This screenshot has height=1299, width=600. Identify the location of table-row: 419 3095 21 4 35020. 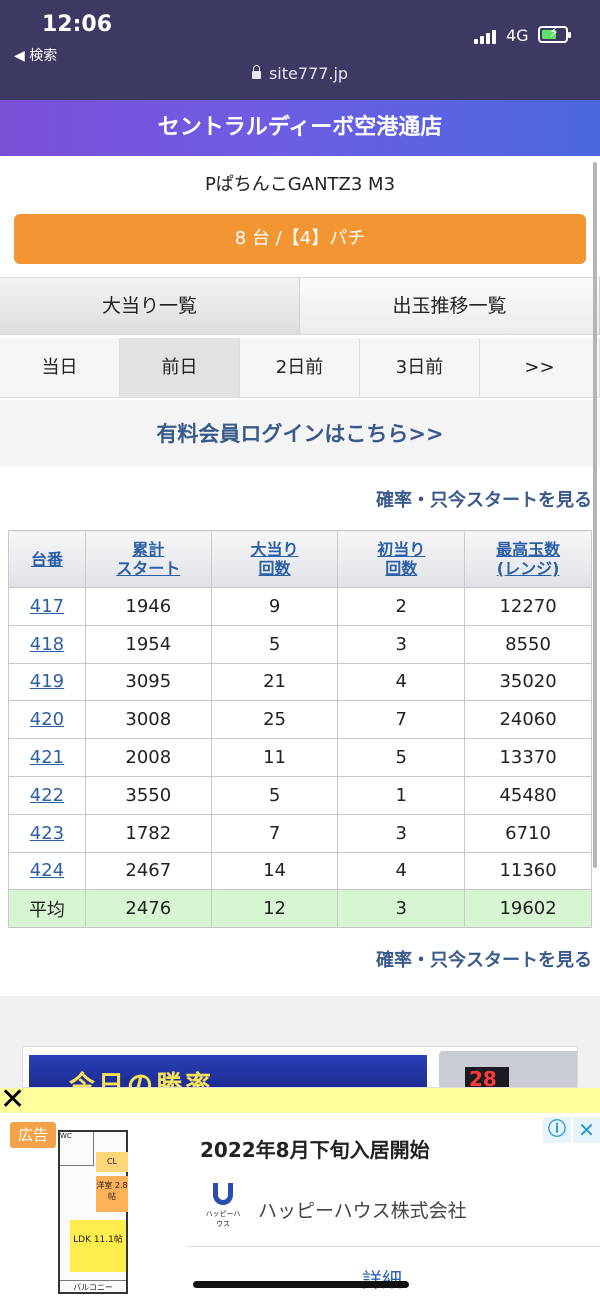
(300, 682).